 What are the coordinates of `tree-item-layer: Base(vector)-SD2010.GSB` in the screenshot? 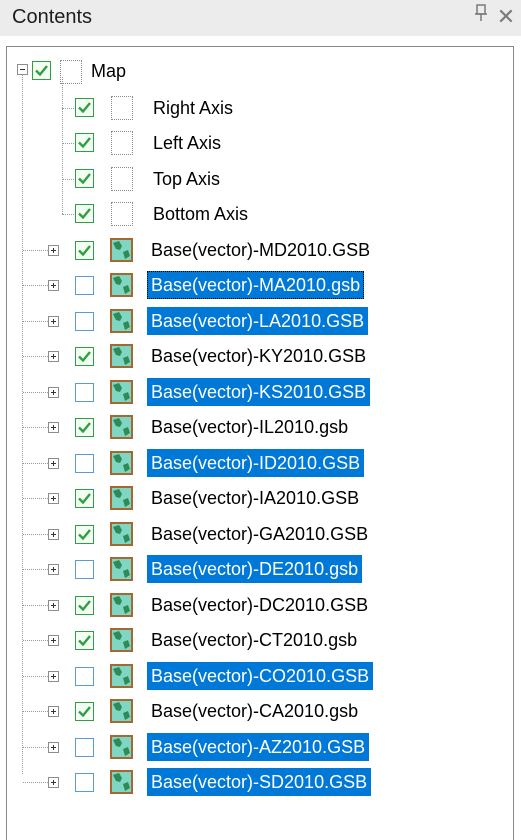 It's located at (261, 783).